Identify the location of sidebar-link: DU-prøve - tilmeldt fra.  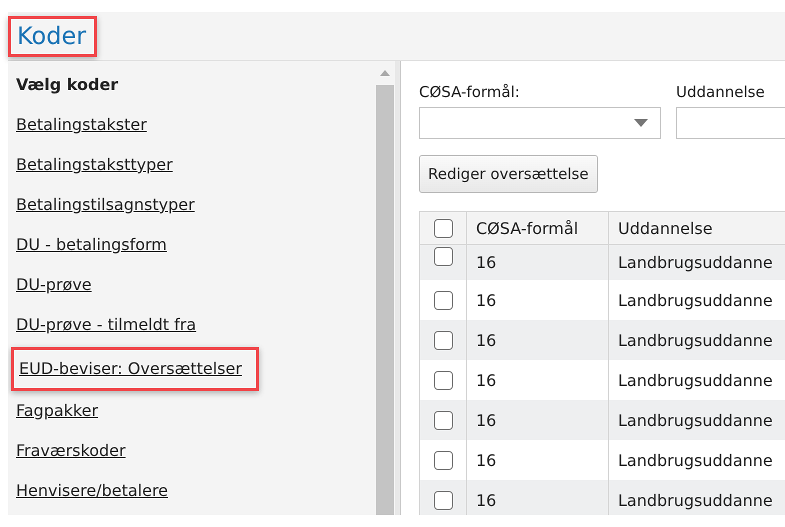
(106, 329).